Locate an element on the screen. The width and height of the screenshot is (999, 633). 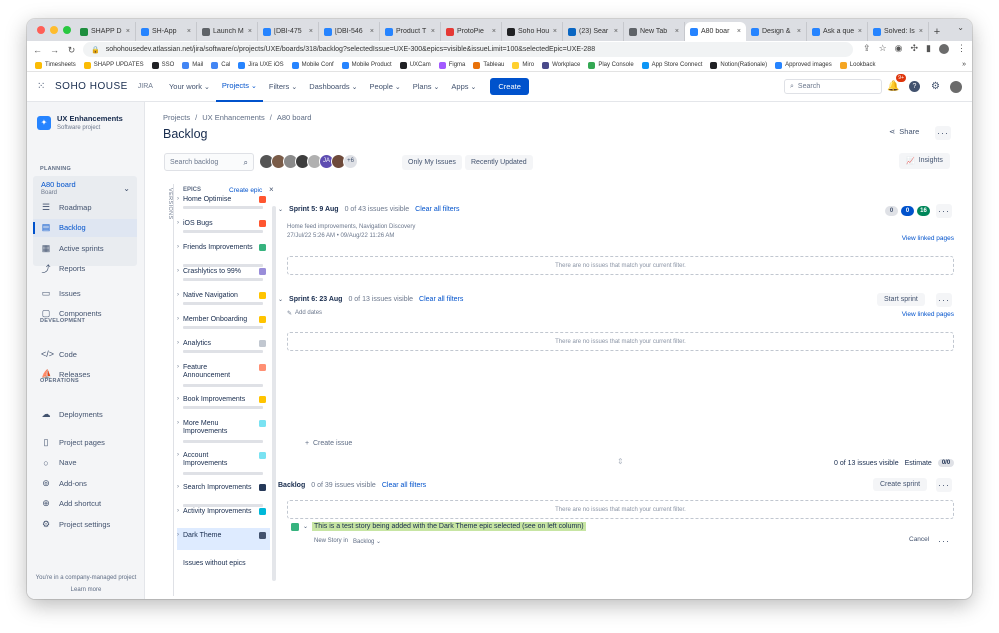
sidebar-item-add-shortcut: ⊕ Add shortcut is located at coordinates (85, 504).